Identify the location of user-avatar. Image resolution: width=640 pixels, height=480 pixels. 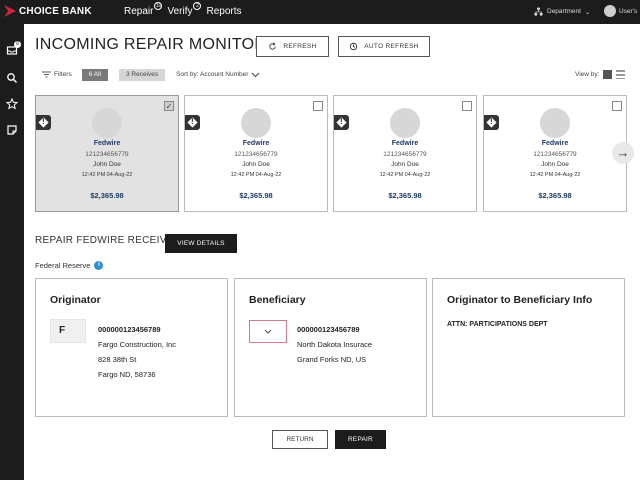
(610, 11).